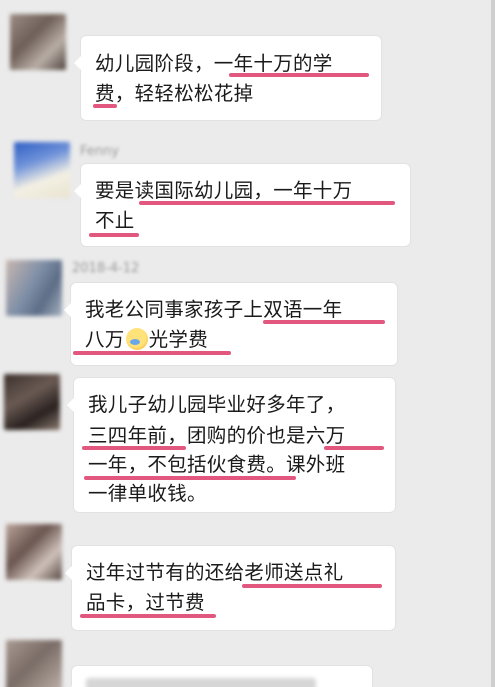 Image resolution: width=495 pixels, height=687 pixels. Describe the element at coordinates (115, 220) in the screenshot. I see `message-text: 不止` at that location.